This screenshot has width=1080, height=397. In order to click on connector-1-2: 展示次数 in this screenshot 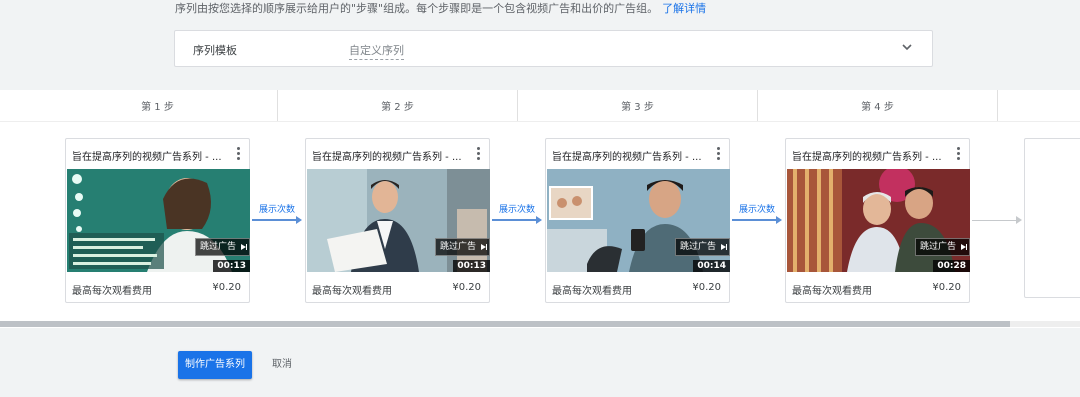, I will do `click(277, 216)`.